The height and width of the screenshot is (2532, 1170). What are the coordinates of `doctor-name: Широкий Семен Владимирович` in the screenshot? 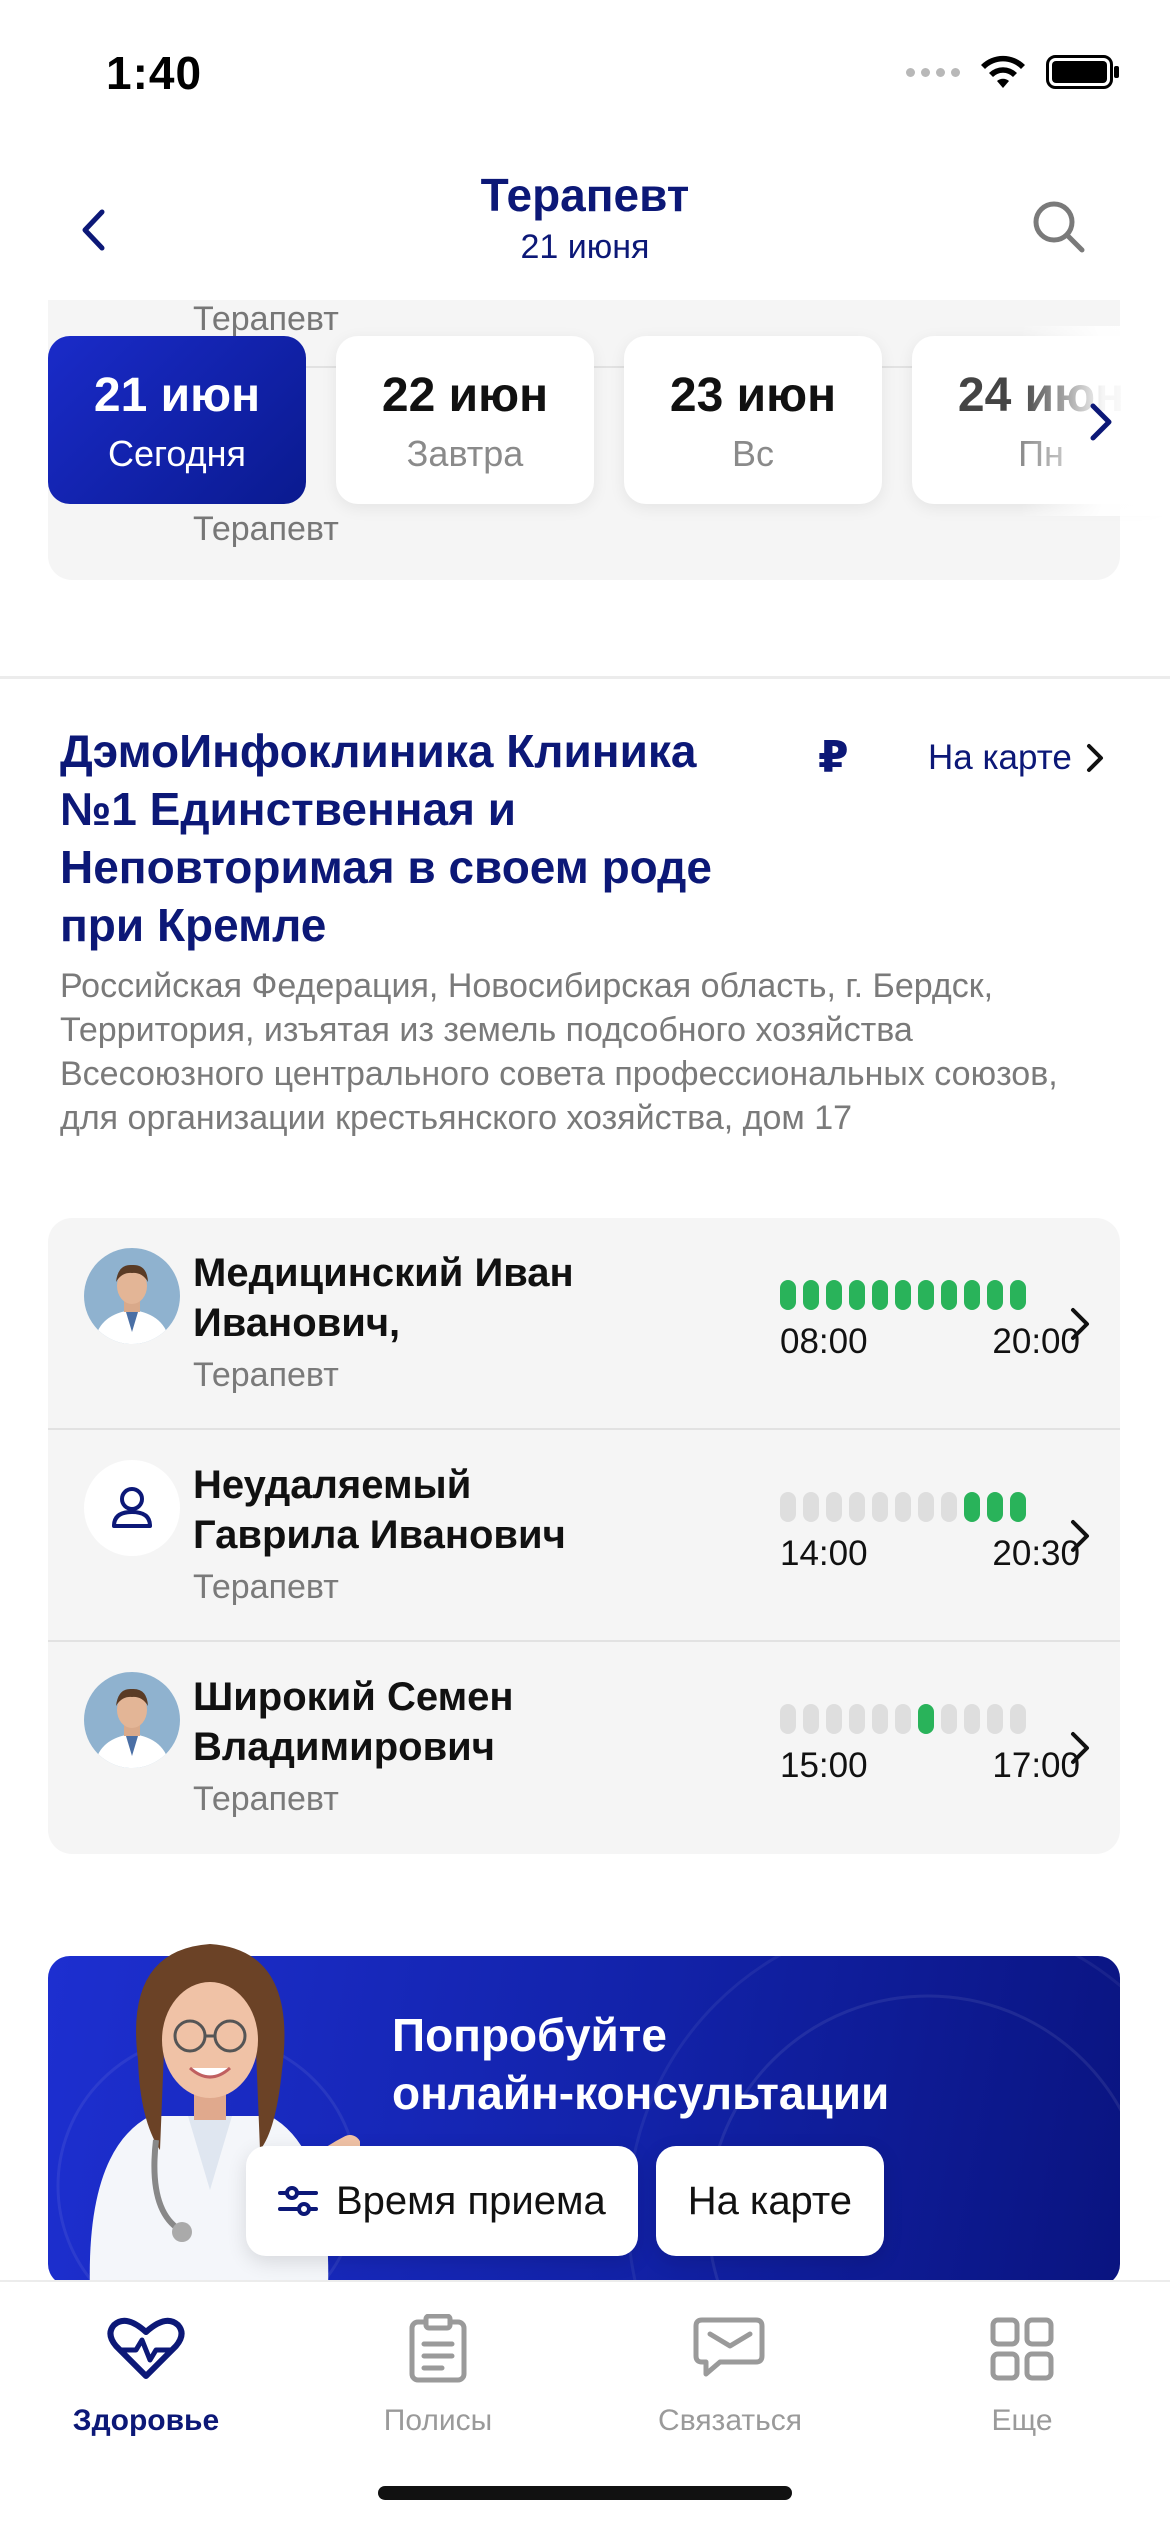 It's located at (353, 1722).